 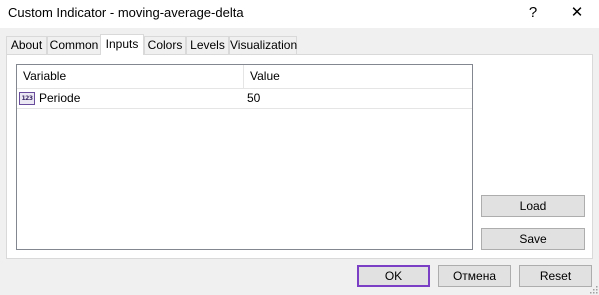 What do you see at coordinates (130, 76) in the screenshot?
I see `column-header-variable: Variable` at bounding box center [130, 76].